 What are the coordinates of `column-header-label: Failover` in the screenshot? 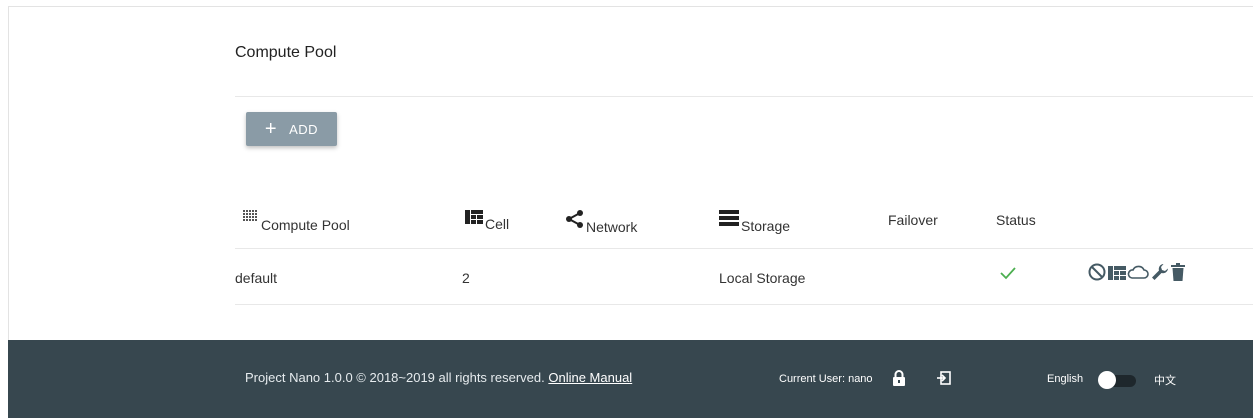 It's located at (913, 220).